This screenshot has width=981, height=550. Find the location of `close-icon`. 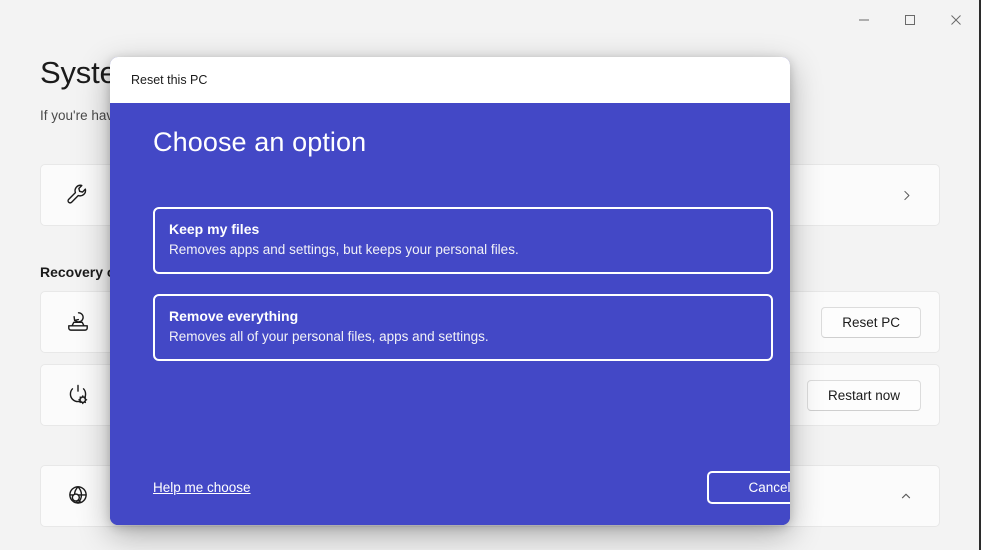

close-icon is located at coordinates (956, 20).